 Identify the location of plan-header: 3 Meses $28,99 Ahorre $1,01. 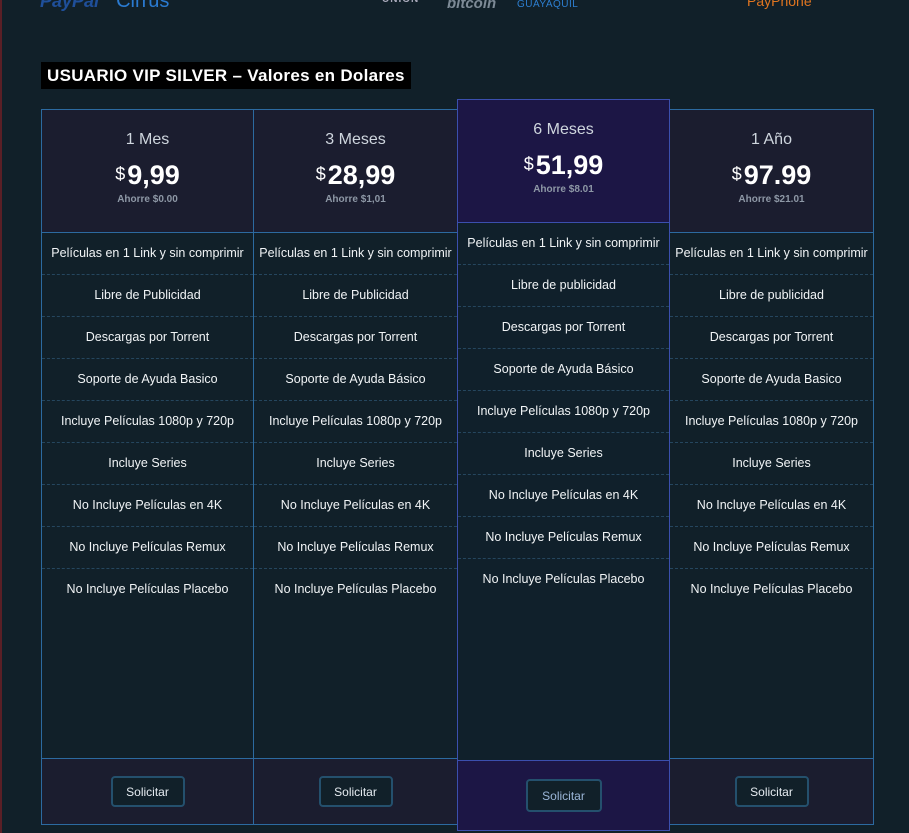
(355, 171).